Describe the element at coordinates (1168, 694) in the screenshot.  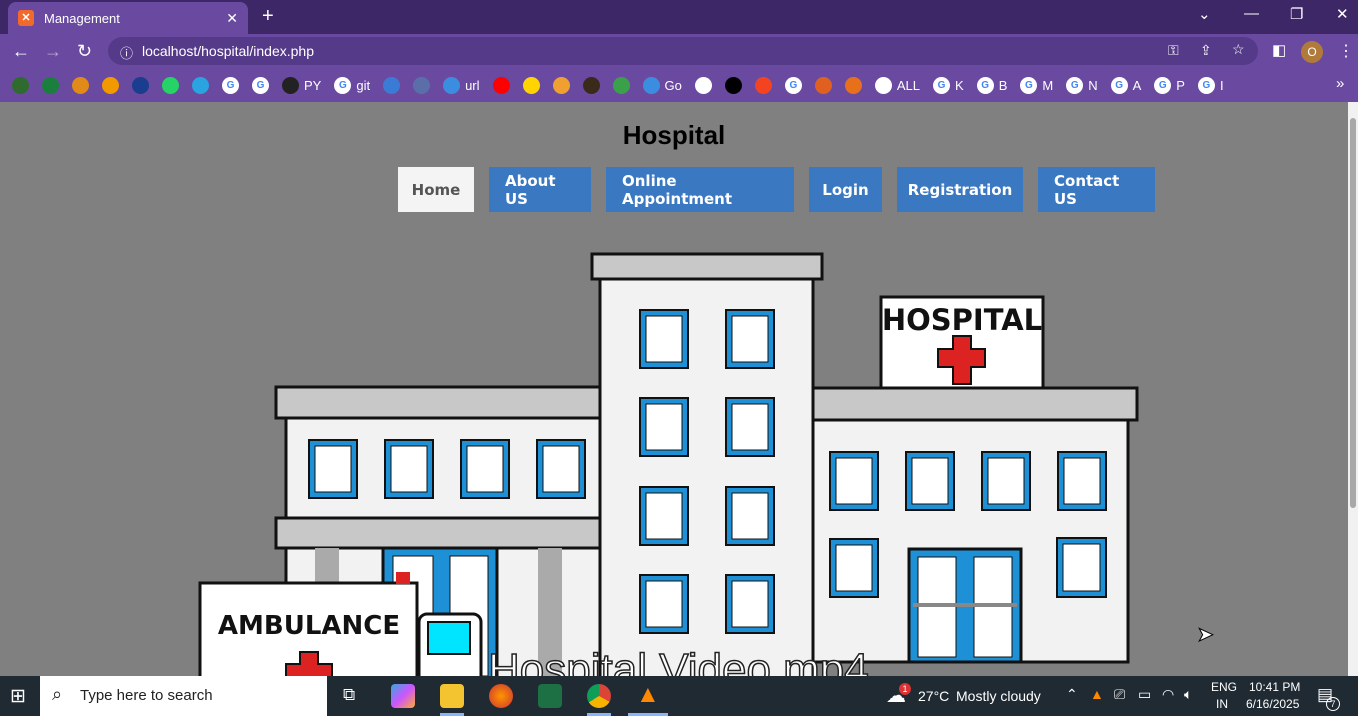
I see `wifi-icon: ◠` at that location.